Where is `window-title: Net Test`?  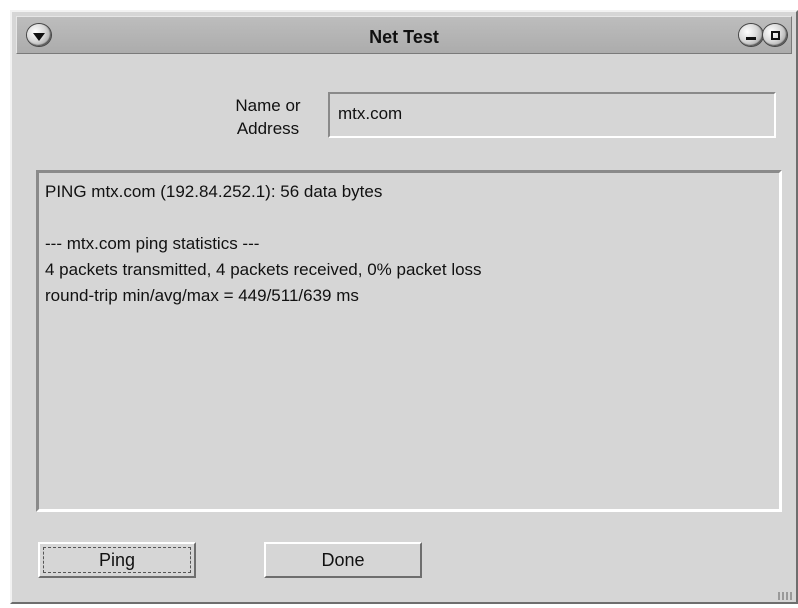
window-title: Net Test is located at coordinates (404, 37).